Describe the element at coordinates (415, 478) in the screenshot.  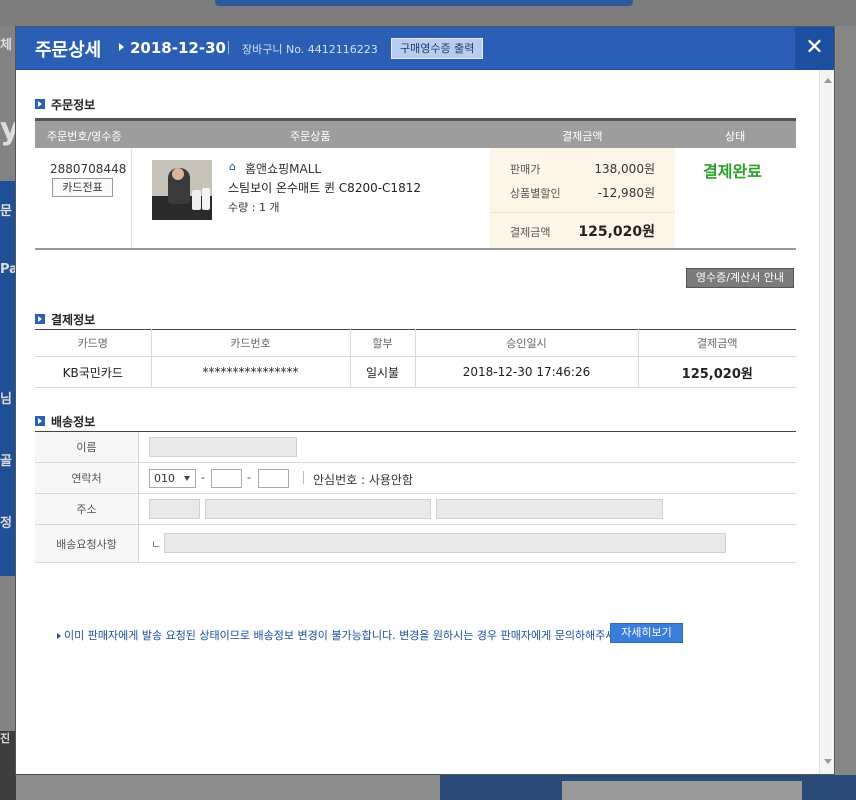
I see `delivery-row-phone: 연락처 010 - - 안심번호 : 사용안함` at that location.